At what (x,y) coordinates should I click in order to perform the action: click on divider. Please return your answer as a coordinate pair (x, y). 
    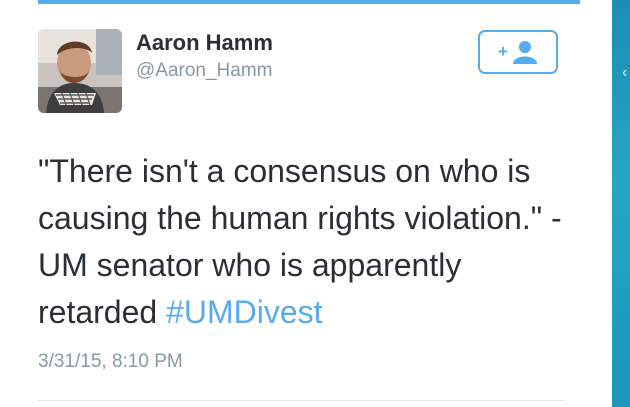
    Looking at the image, I should click on (301, 400).